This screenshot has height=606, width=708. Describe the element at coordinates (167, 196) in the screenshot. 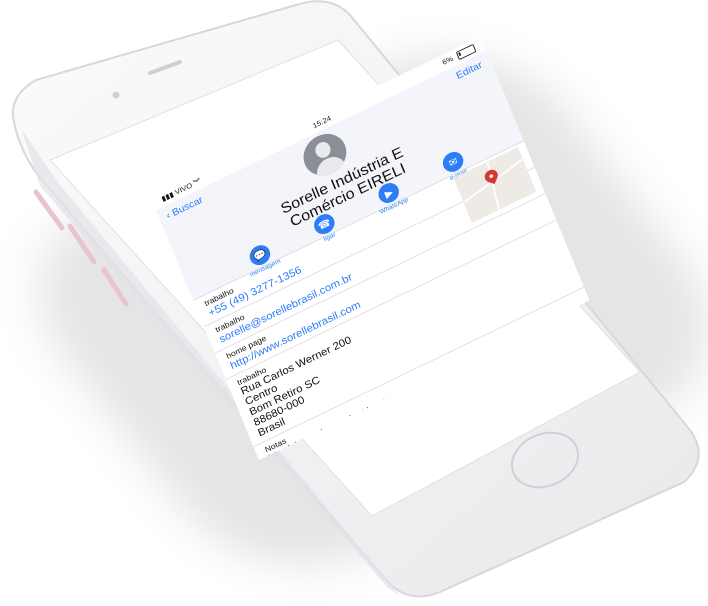

I see `signal-icon: ▮▮▮` at that location.